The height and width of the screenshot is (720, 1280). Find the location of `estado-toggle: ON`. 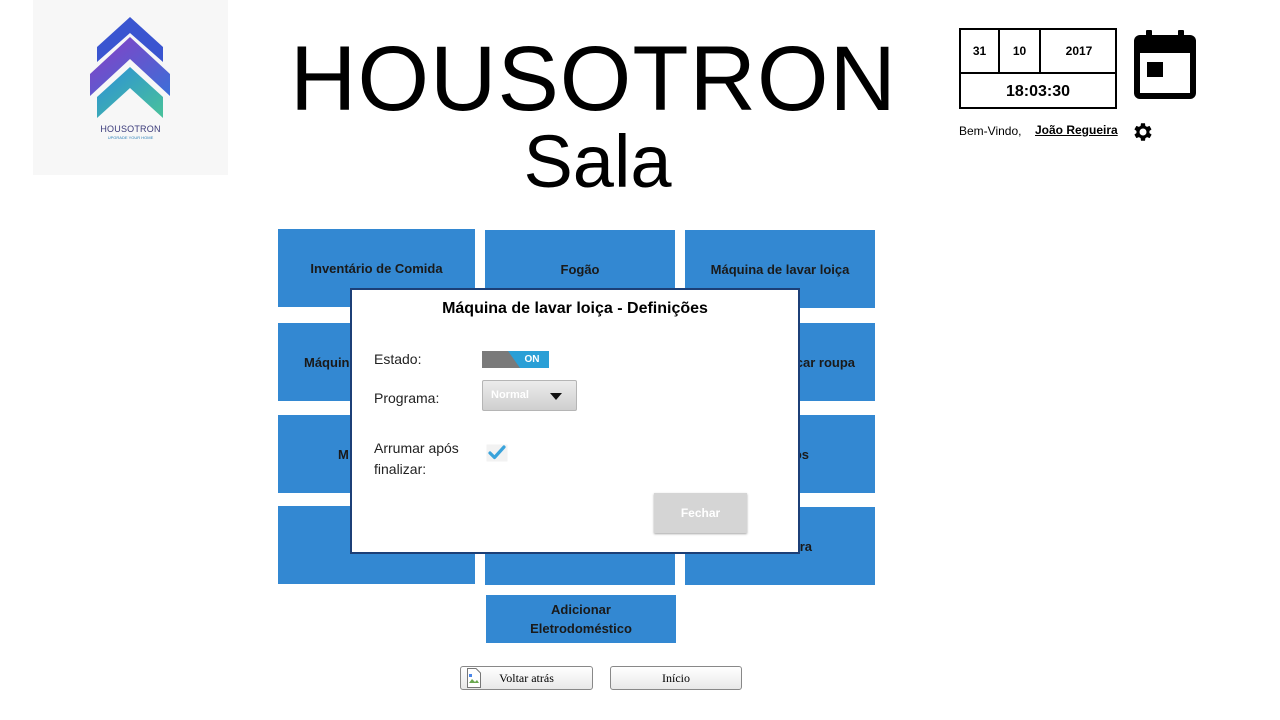

estado-toggle: ON is located at coordinates (515, 359).